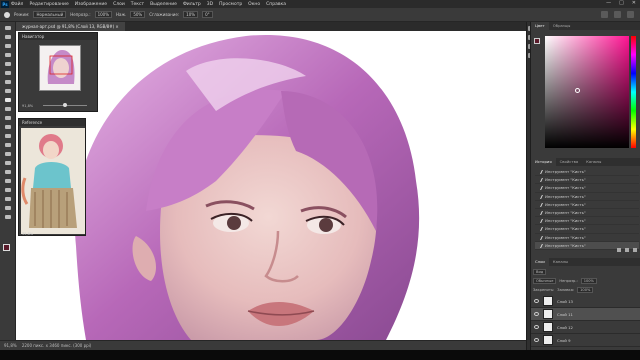 This screenshot has width=640, height=360. What do you see at coordinates (163, 4) in the screenshot?
I see `menu-select: Выделение` at bounding box center [163, 4].